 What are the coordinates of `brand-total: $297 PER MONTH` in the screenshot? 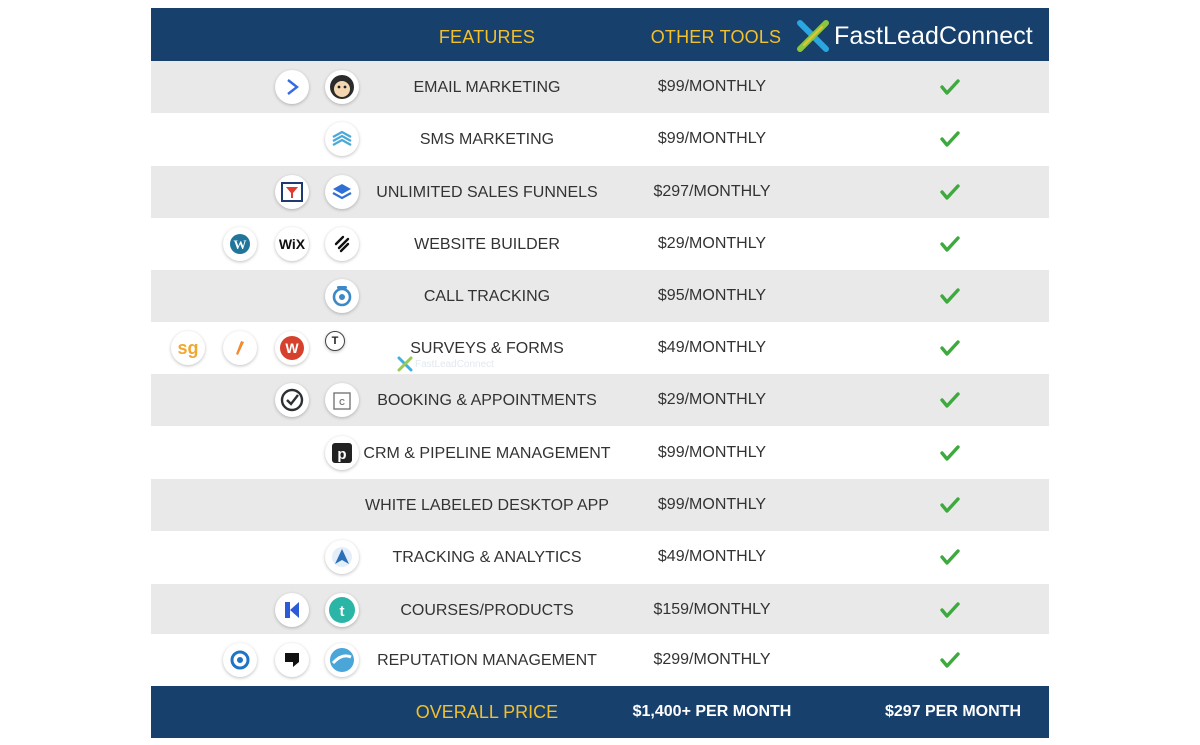 It's located at (953, 711).